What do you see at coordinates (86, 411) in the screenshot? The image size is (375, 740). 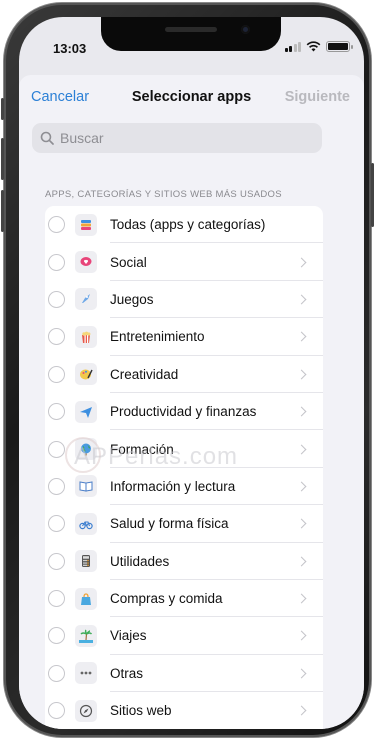 I see `paper-plane-icon` at bounding box center [86, 411].